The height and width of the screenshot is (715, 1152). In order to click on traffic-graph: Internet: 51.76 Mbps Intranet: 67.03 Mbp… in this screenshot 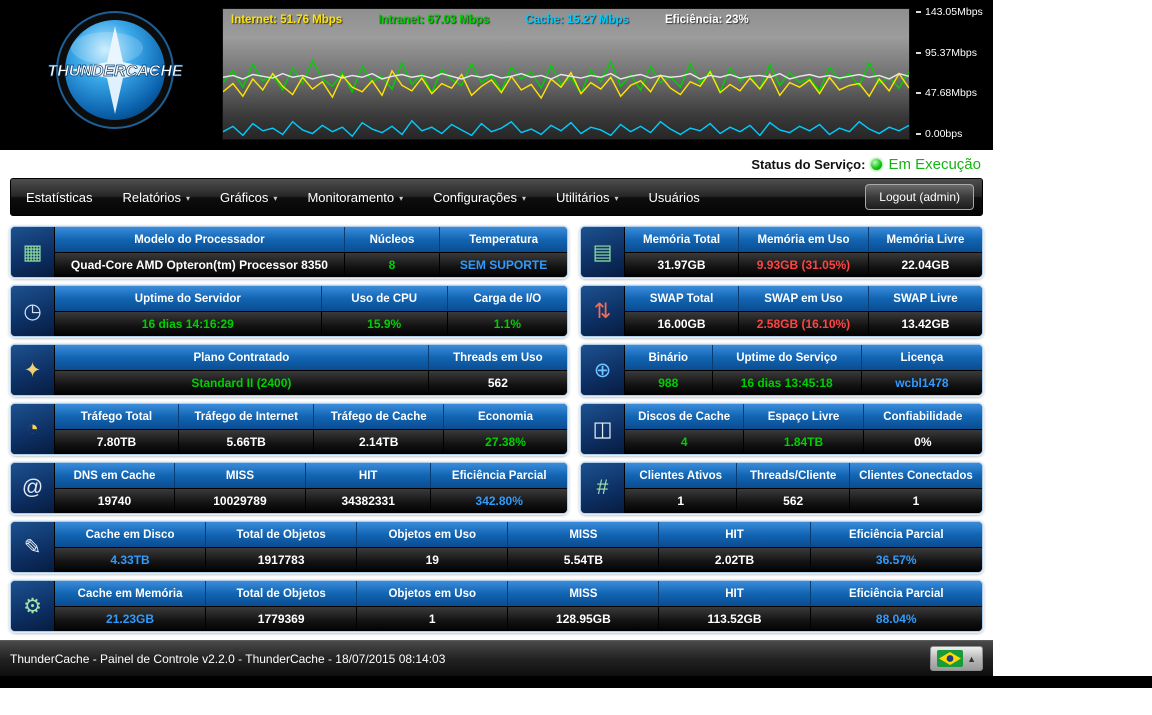, I will do `click(566, 74)`.